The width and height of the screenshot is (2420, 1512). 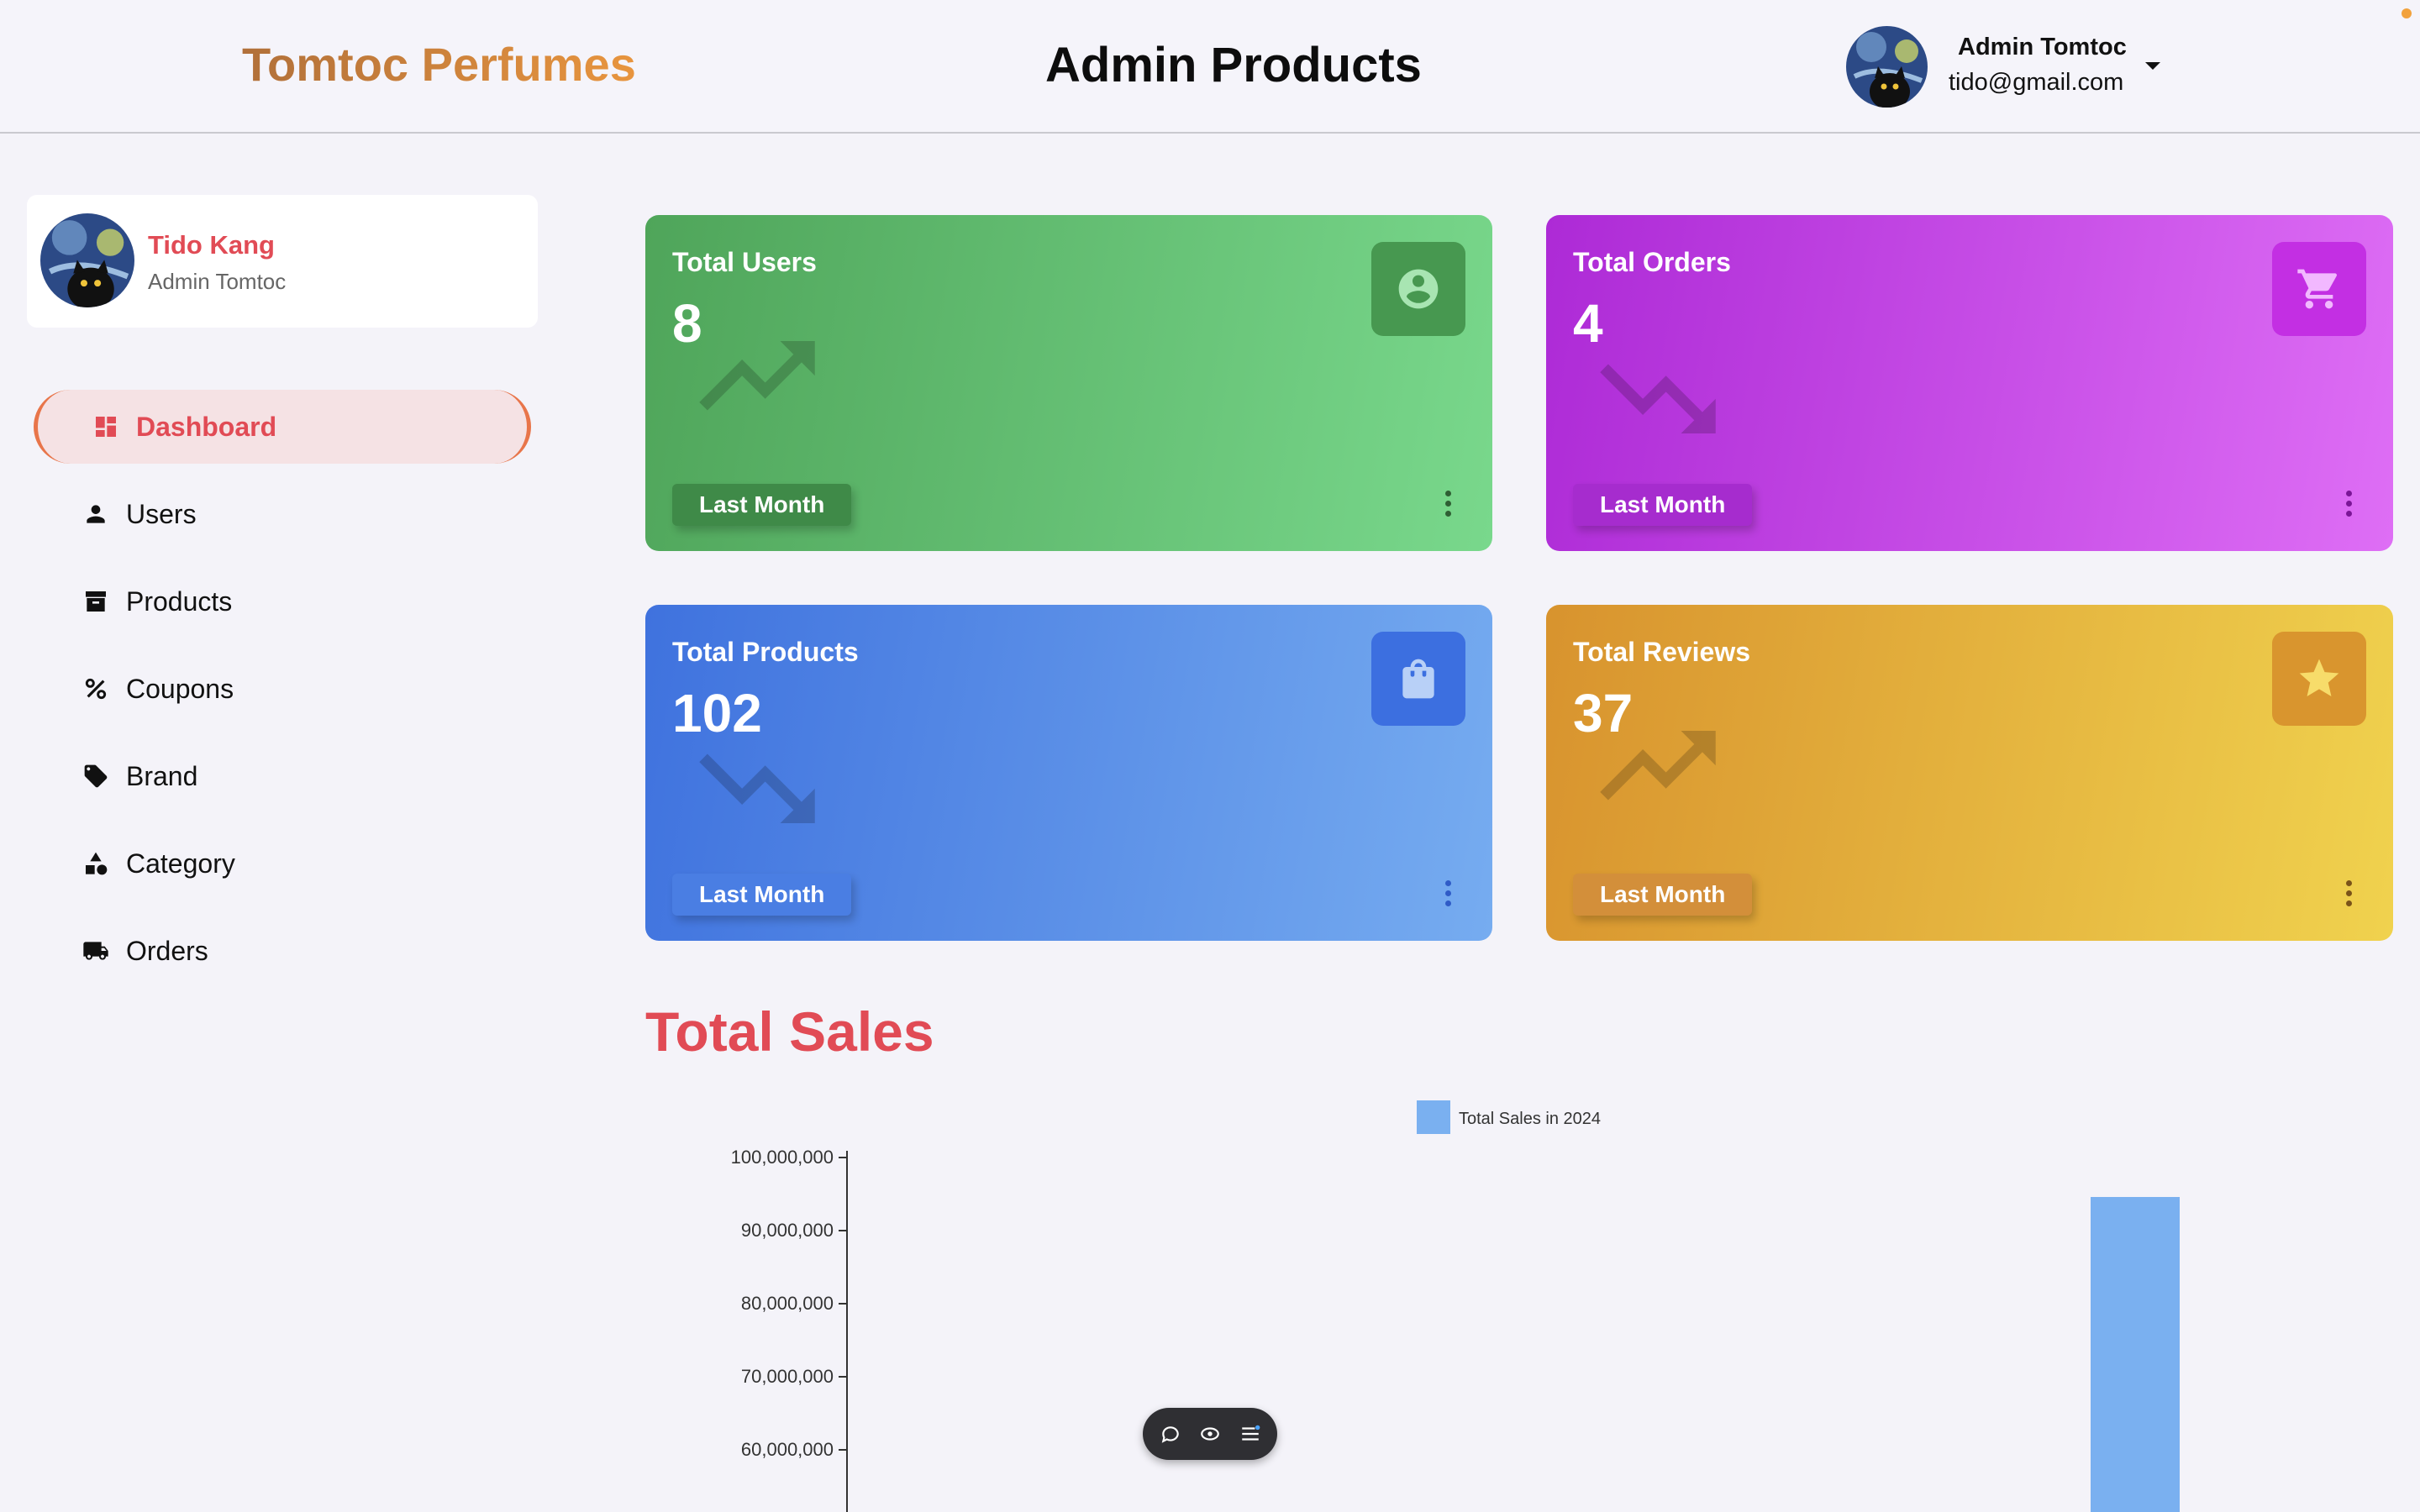 I want to click on y-tick-label: 60,000,000, so click(x=787, y=1449).